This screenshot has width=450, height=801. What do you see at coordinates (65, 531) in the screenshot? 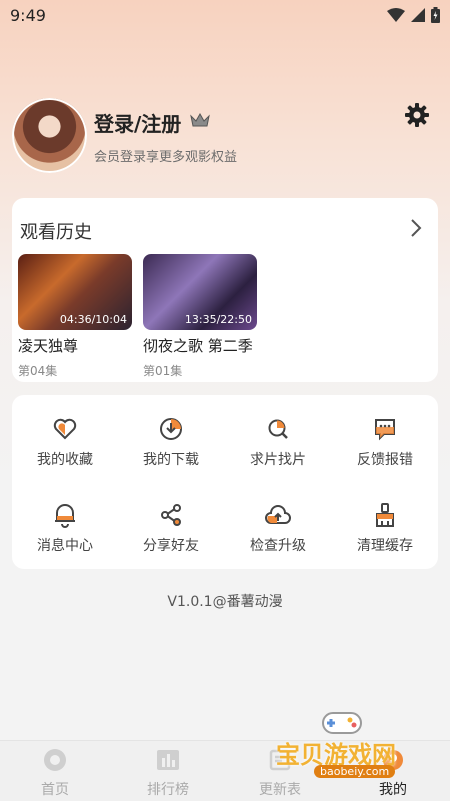
I see `messages-button: 消息中心` at bounding box center [65, 531].